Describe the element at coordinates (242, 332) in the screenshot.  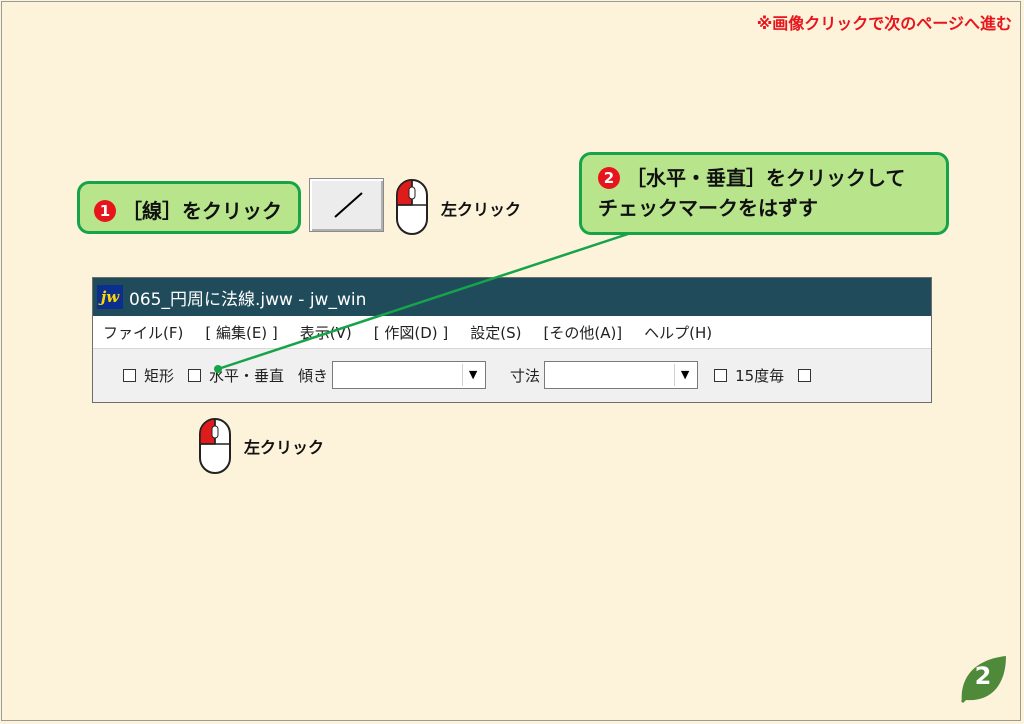
I see `menu-edit: [ 編集(E) ]` at that location.